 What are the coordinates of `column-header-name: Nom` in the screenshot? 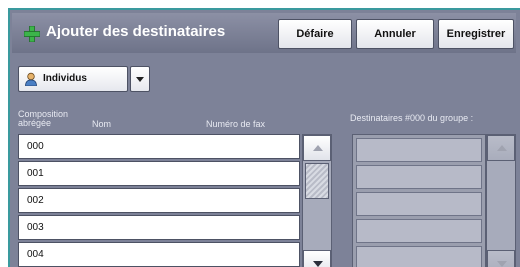 It's located at (102, 124).